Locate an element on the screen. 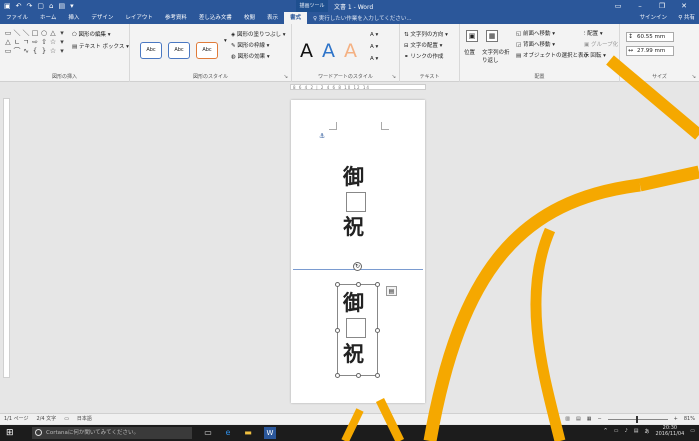  selection-pane-button: ▤ オブジェクトの選択と表示 is located at coordinates (552, 55).